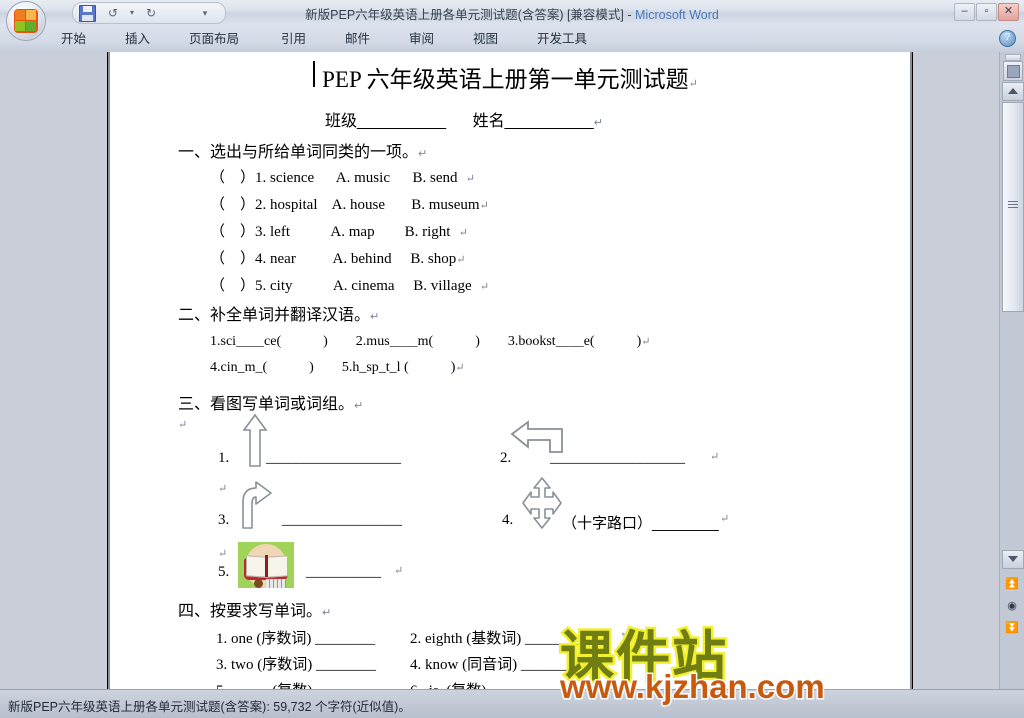 This screenshot has width=1024, height=718. What do you see at coordinates (464, 121) in the screenshot?
I see `header-fields-line: 班级__________ 姓名__________↵` at bounding box center [464, 121].